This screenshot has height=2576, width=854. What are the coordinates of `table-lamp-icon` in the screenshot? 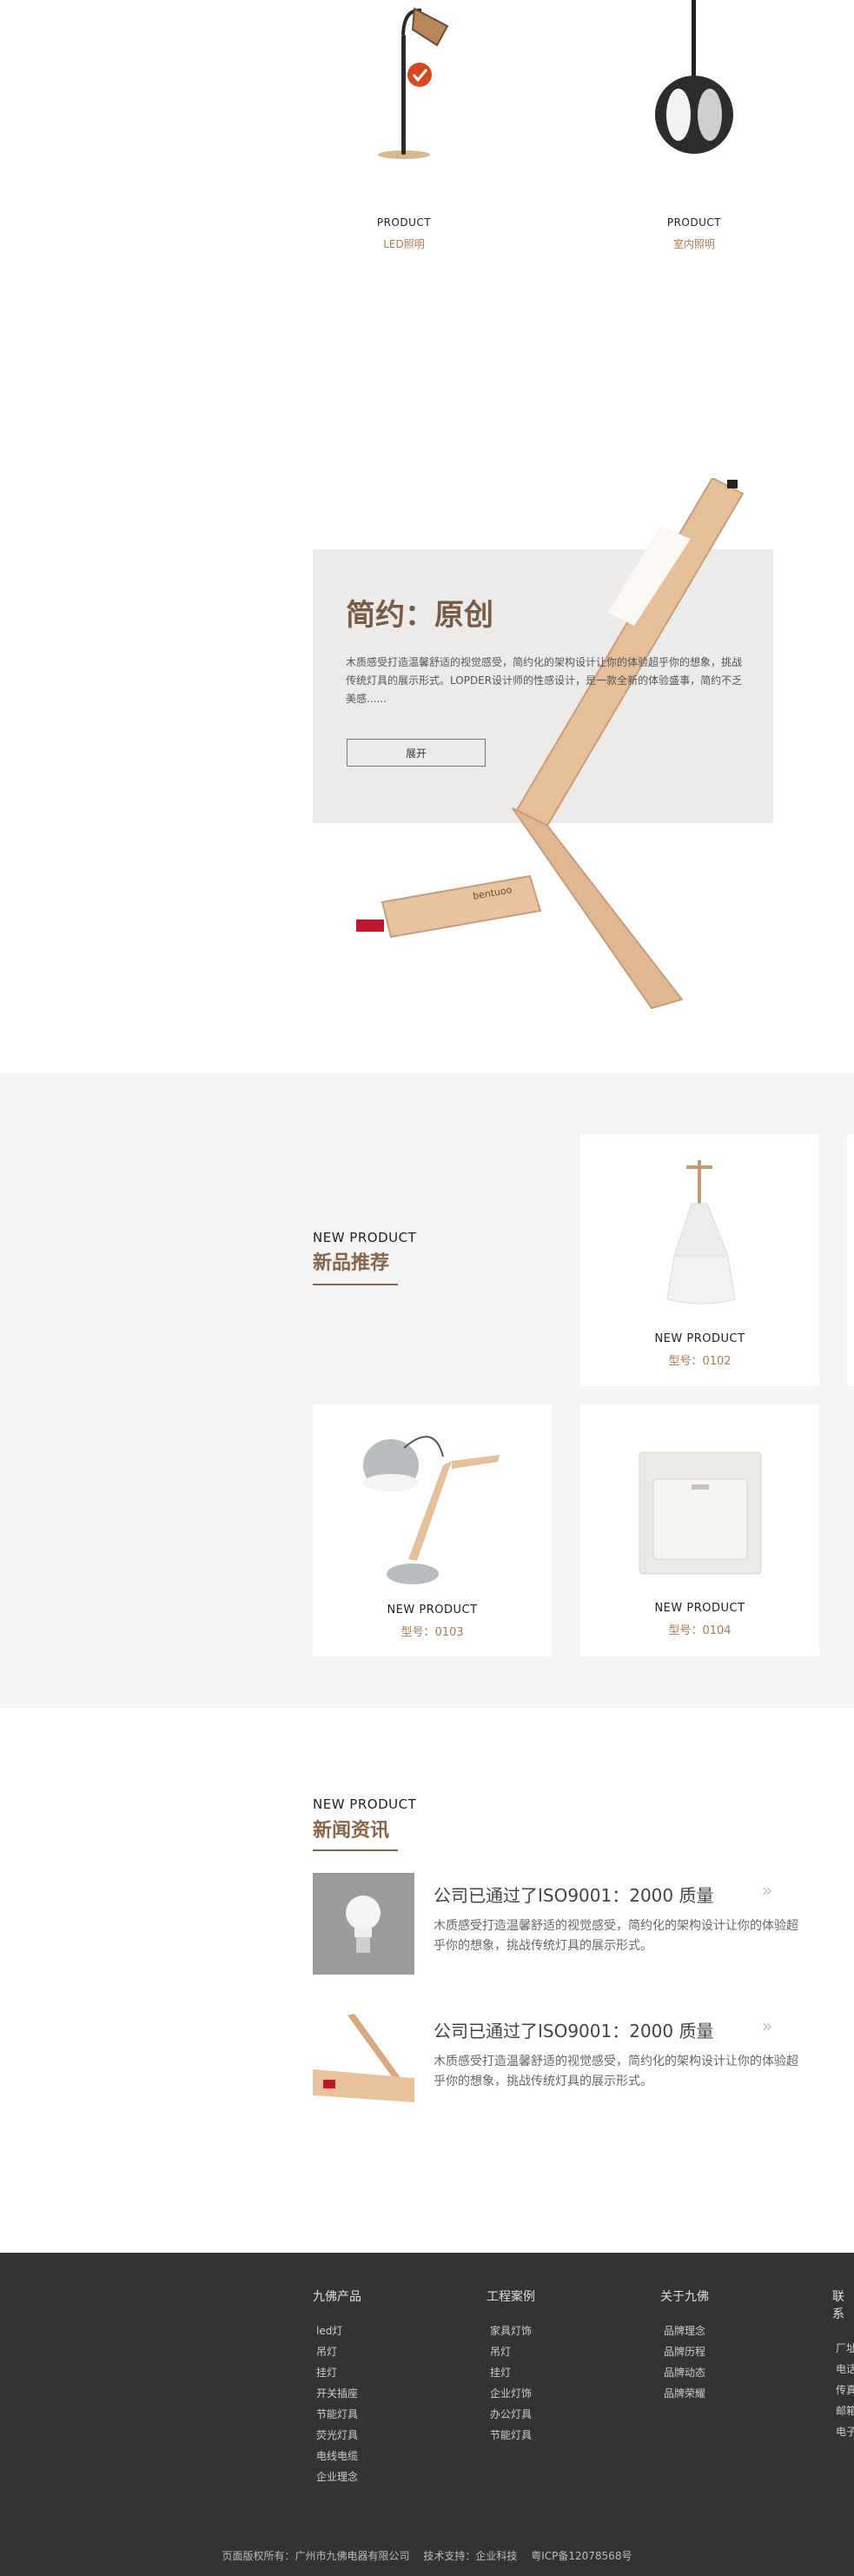 It's located at (404, 82).